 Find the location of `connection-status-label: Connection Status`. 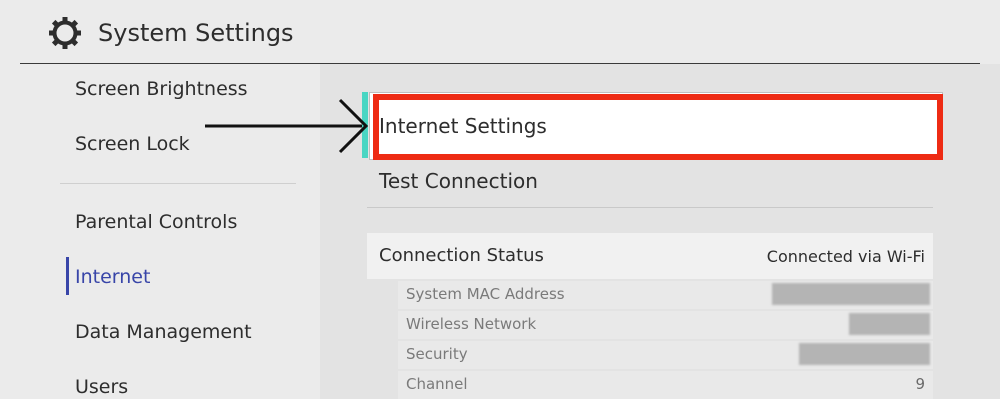

connection-status-label: Connection Status is located at coordinates (461, 255).